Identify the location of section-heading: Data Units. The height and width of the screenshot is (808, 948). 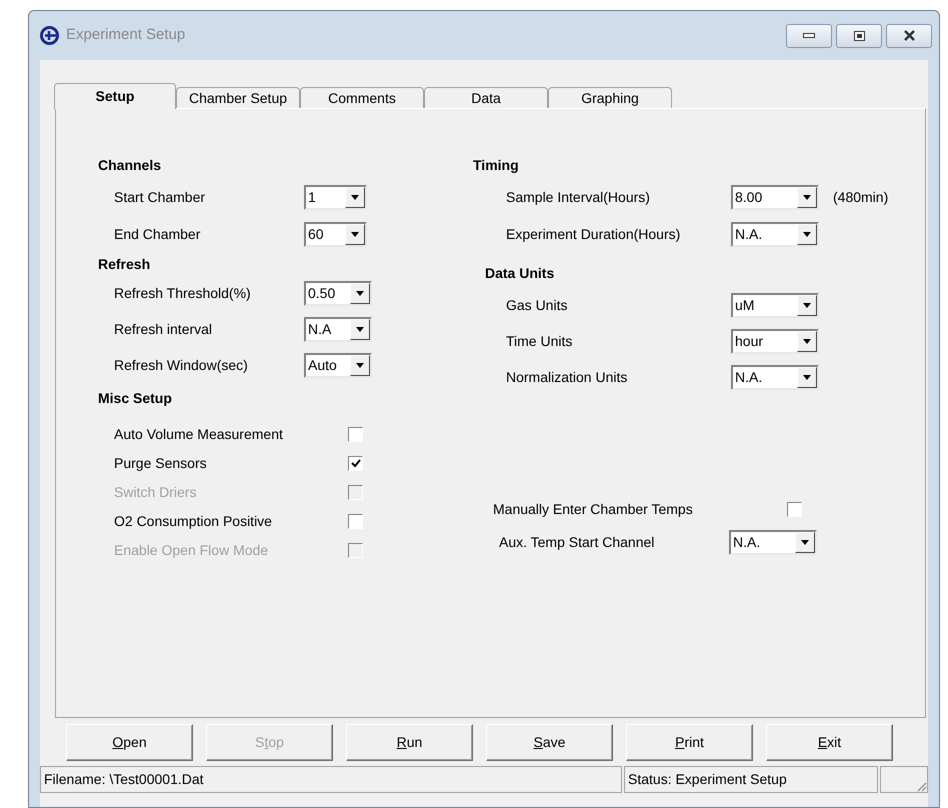
(520, 273).